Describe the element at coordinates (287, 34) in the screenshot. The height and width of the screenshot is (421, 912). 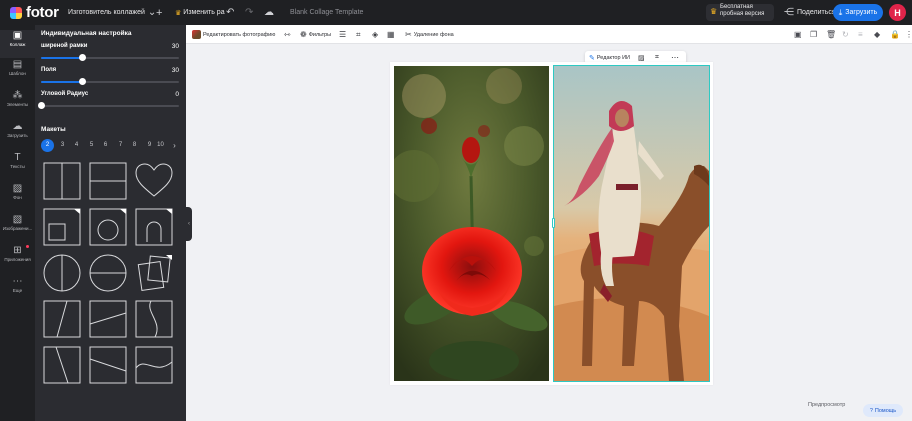
I see `flip-icon: ⇿` at that location.